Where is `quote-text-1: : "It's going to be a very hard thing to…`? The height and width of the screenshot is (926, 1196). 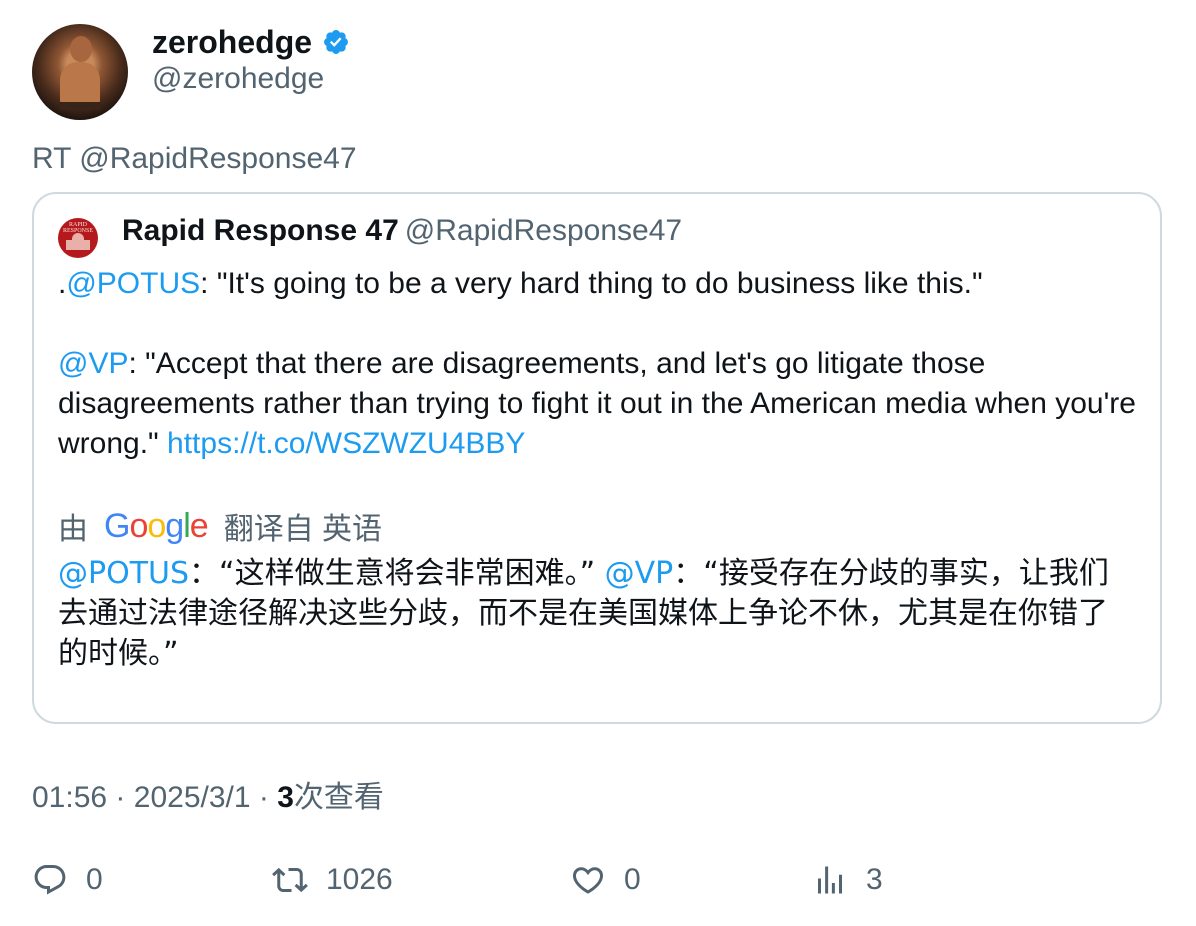
quote-text-1: : "It's going to be a very hard thing to… is located at coordinates (591, 283).